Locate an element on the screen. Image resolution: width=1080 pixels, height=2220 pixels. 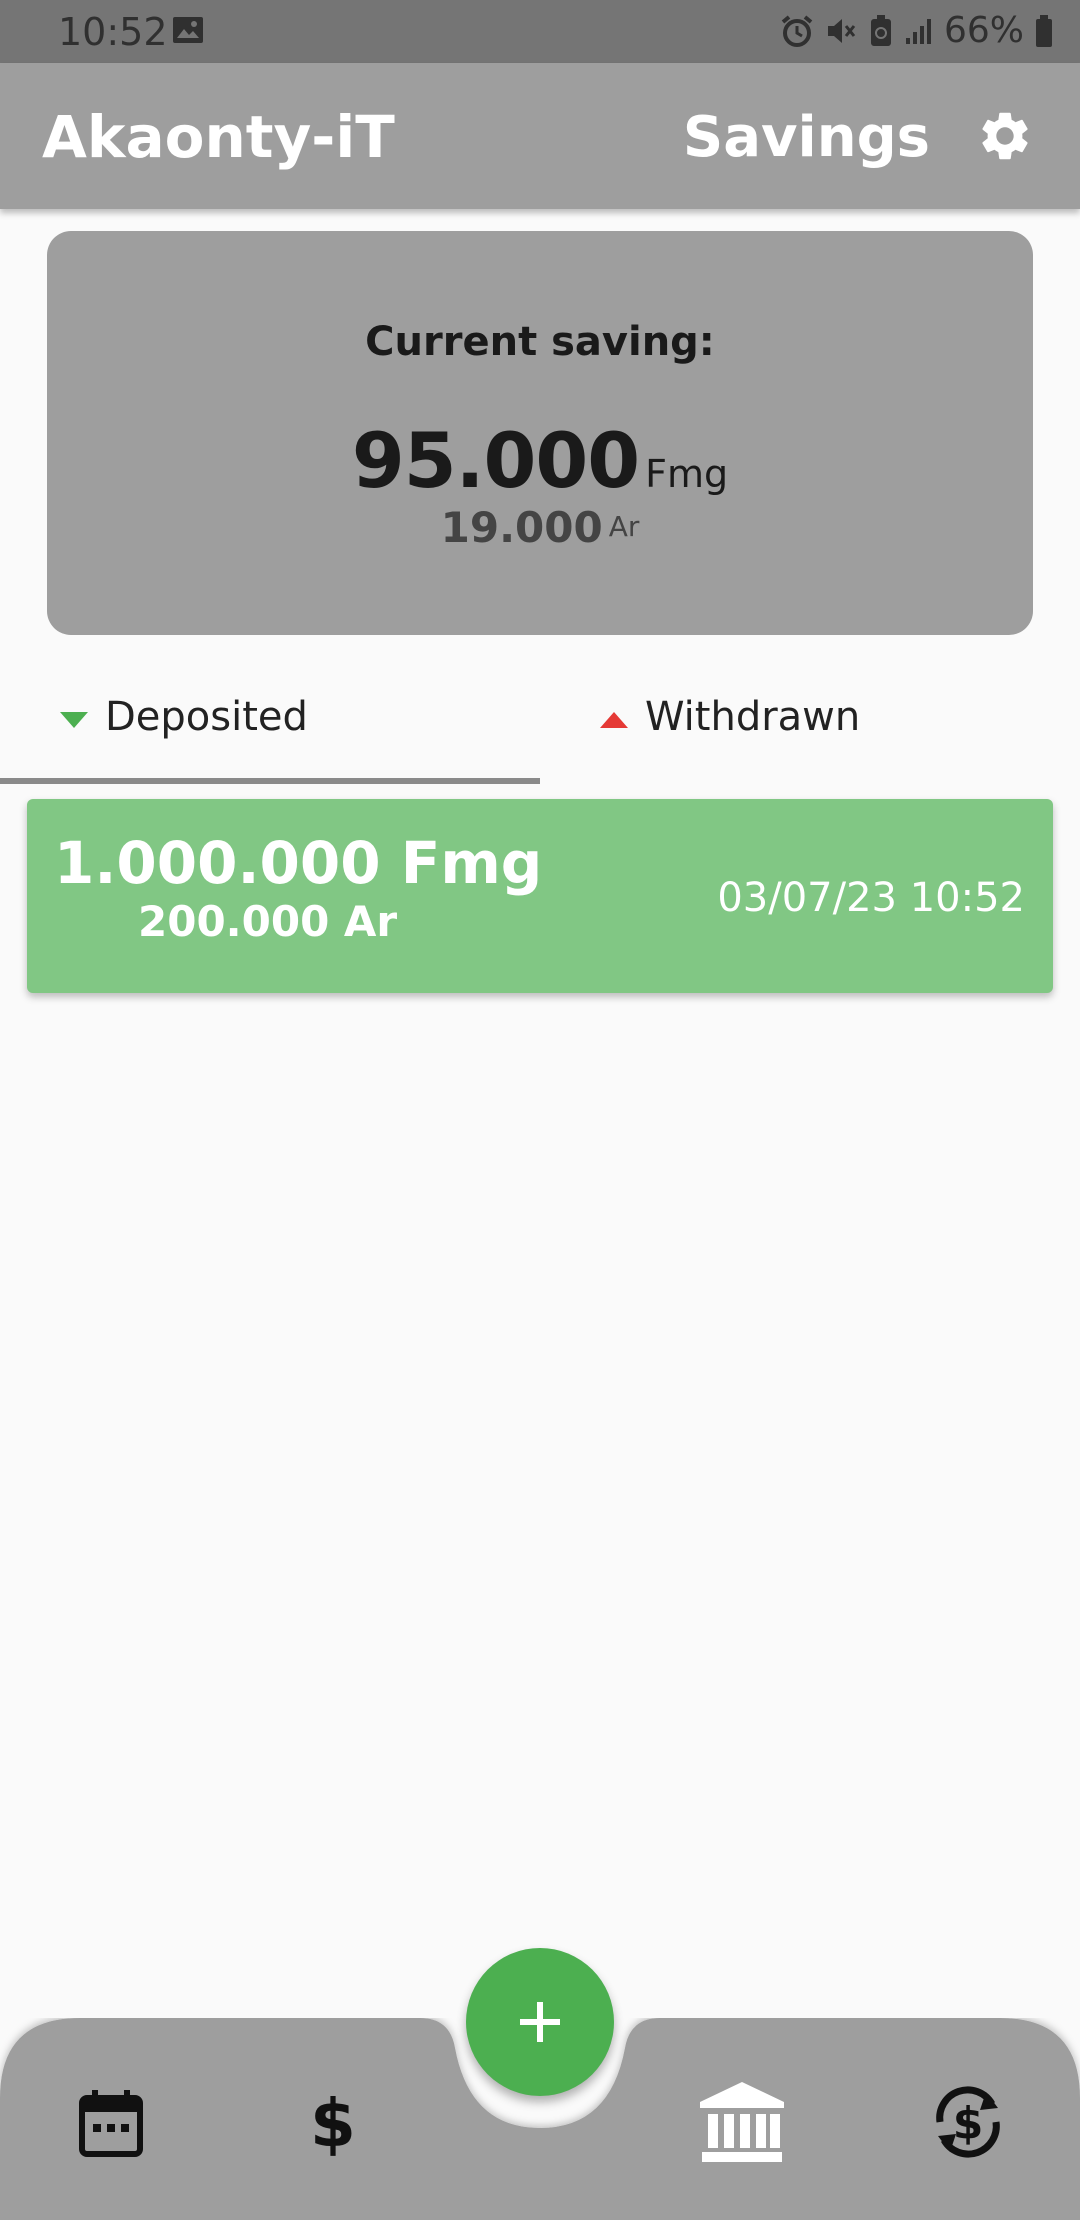
up-triangle-icon is located at coordinates (614, 720).